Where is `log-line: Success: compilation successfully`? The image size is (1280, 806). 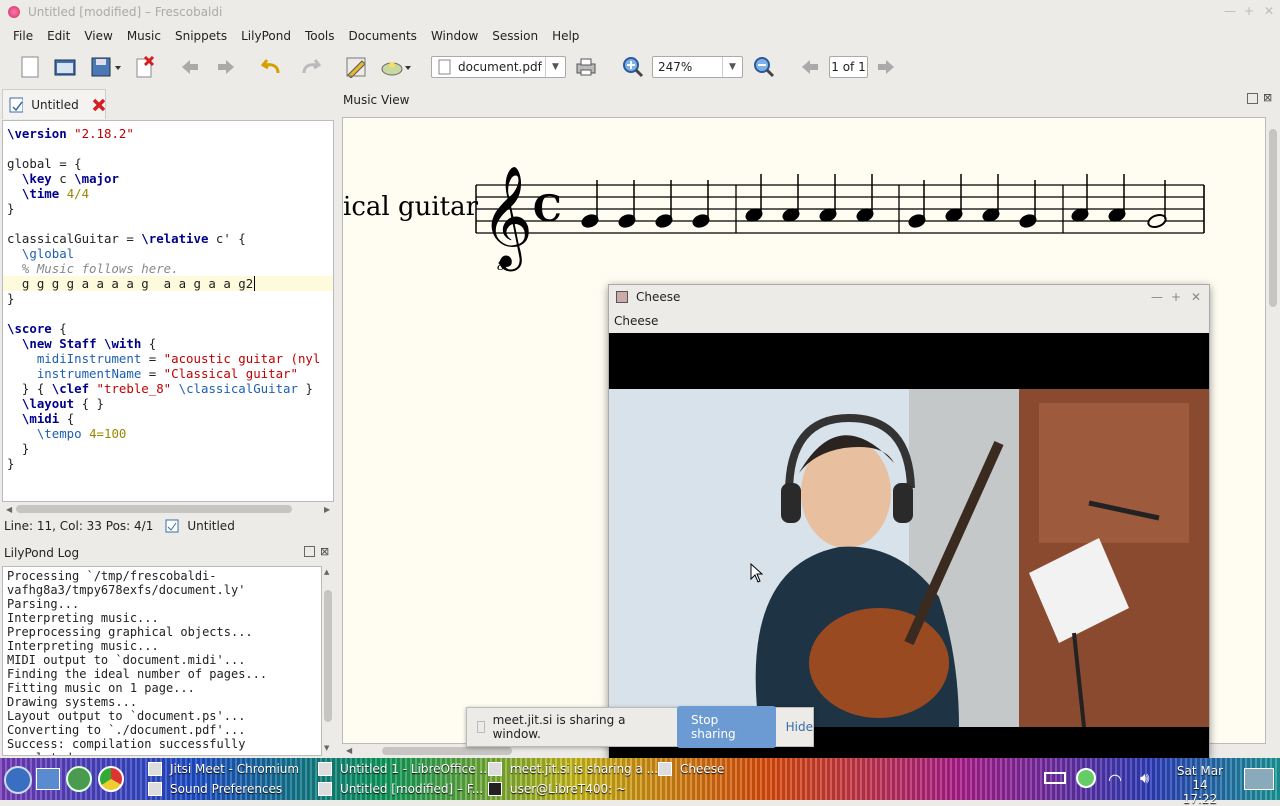 log-line: Success: compilation successfully is located at coordinates (126, 744).